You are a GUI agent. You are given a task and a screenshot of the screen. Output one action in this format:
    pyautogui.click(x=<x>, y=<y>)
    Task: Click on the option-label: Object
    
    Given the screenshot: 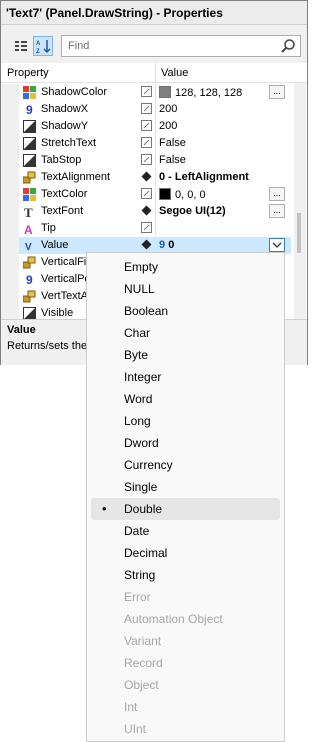 What is the action you would take?
    pyautogui.click(x=141, y=685)
    